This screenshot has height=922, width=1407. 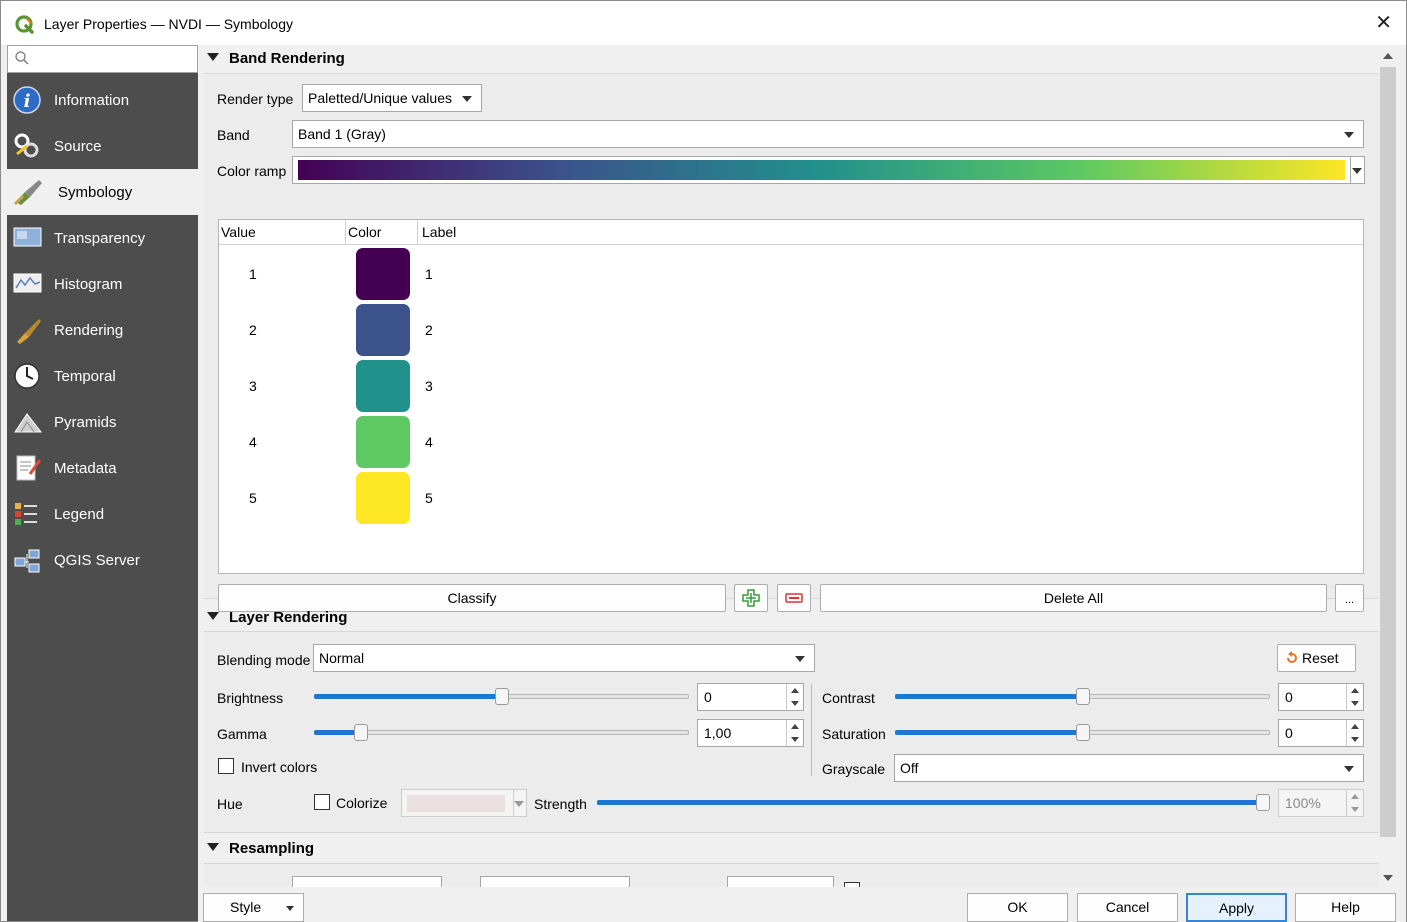 What do you see at coordinates (102, 59) in the screenshot?
I see `search-input` at bounding box center [102, 59].